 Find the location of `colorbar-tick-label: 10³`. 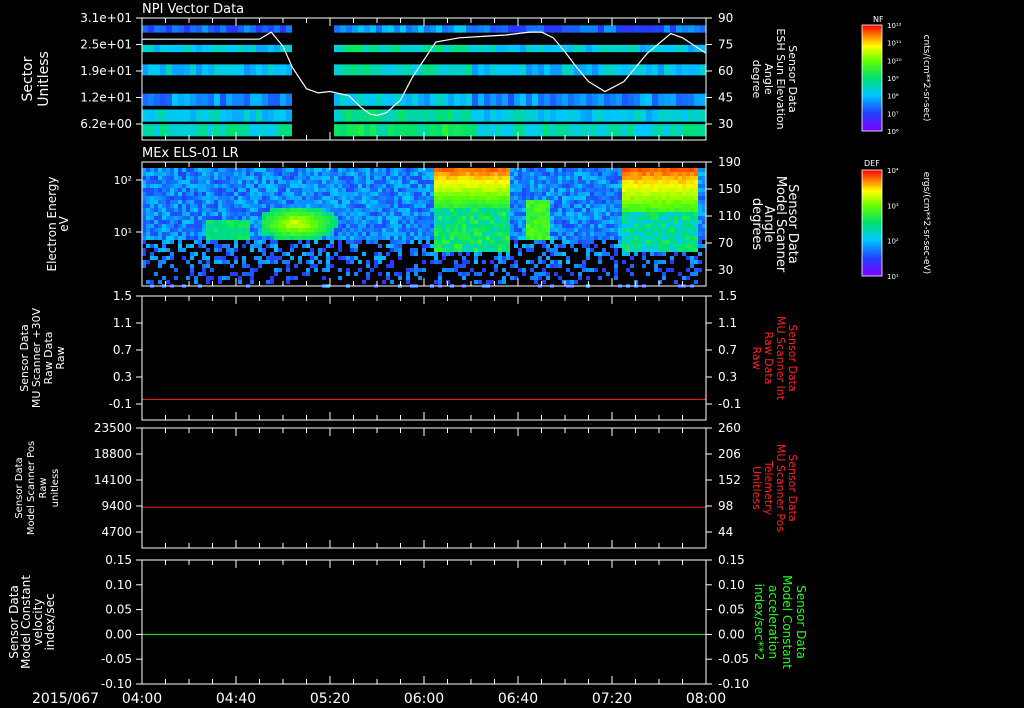

colorbar-tick-label: 10³ is located at coordinates (893, 206).